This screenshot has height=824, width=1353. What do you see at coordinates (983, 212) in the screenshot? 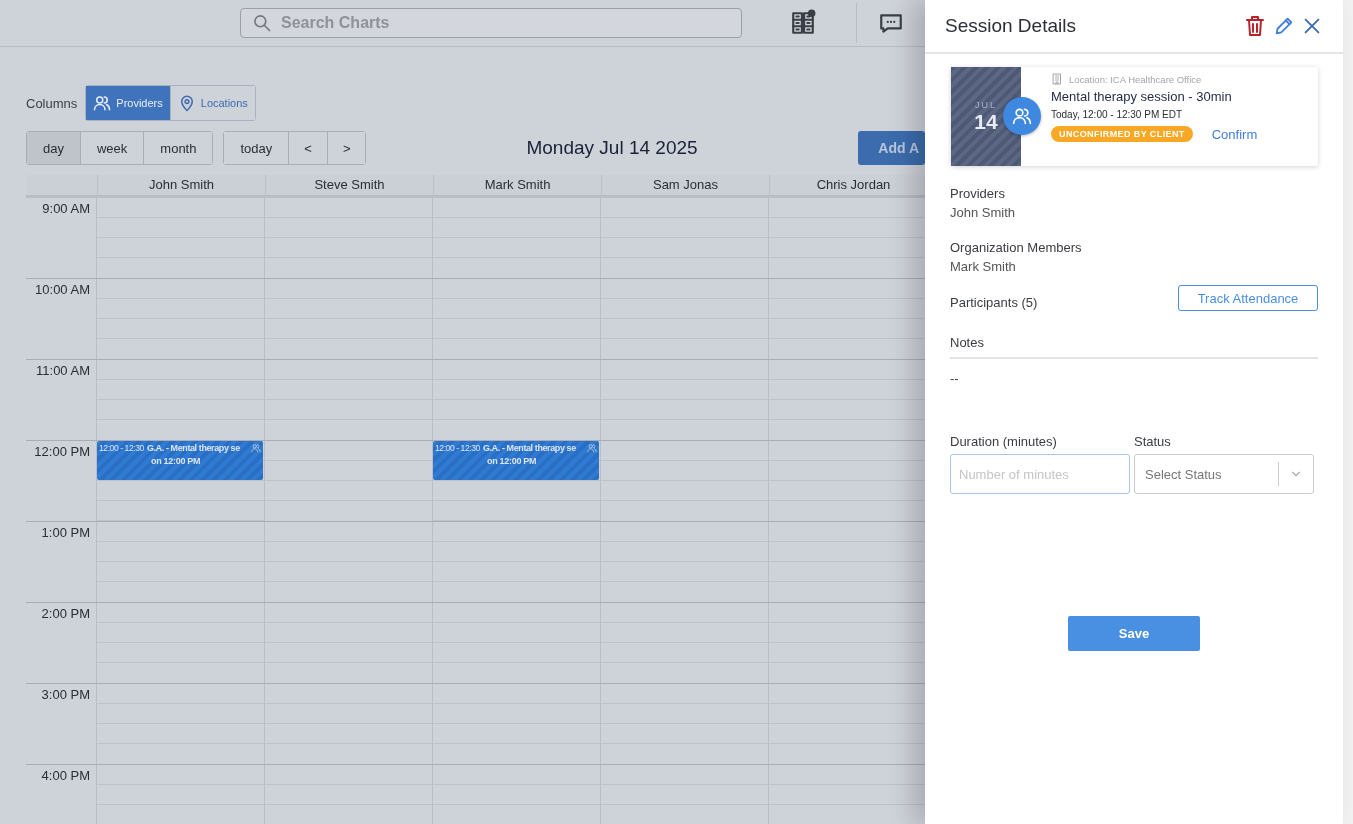
I see `section-value: John Smith` at bounding box center [983, 212].